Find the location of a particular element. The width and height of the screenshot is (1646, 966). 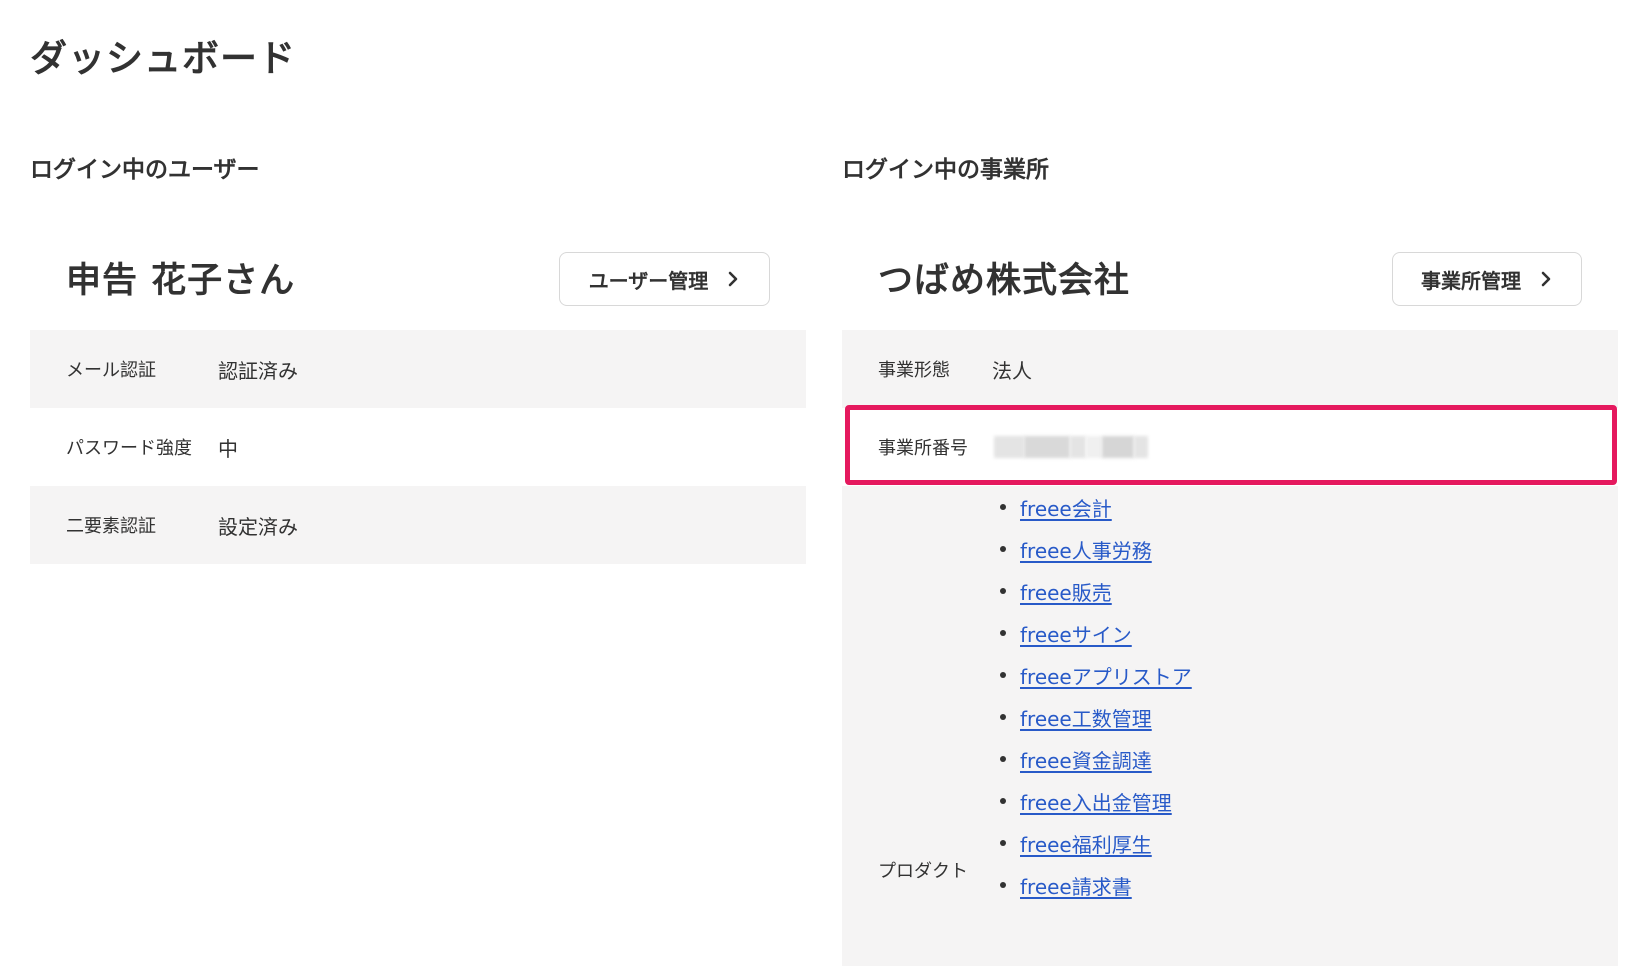

row-label: 事業形態 is located at coordinates (914, 370).